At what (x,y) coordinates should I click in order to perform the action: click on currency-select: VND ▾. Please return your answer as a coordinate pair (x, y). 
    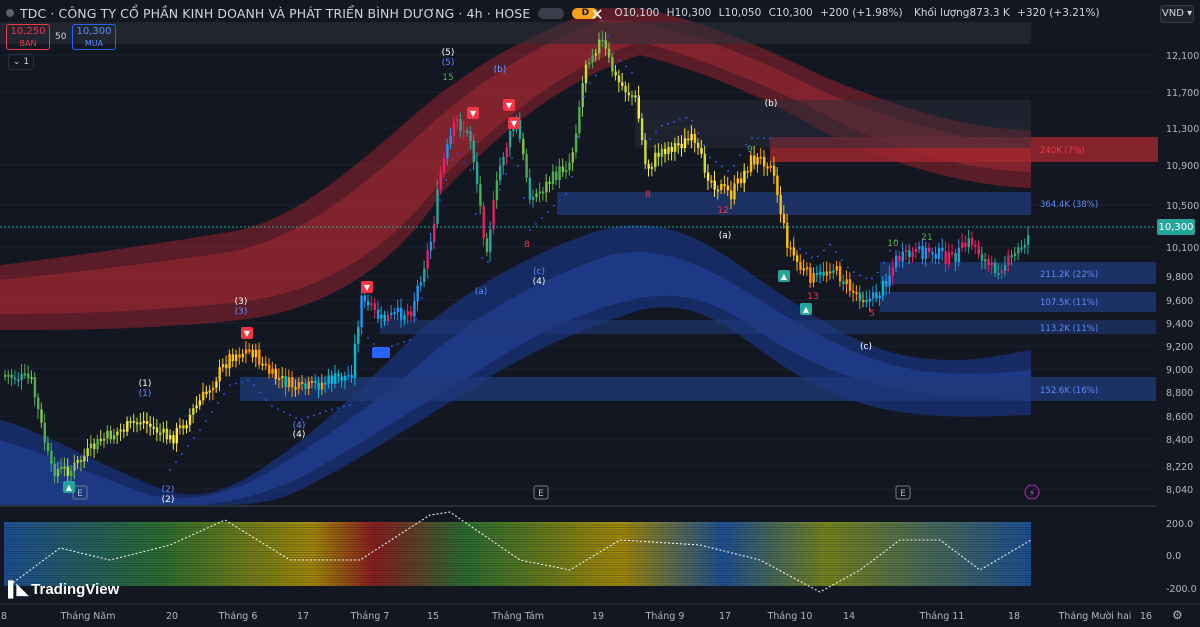
    Looking at the image, I should click on (1177, 14).